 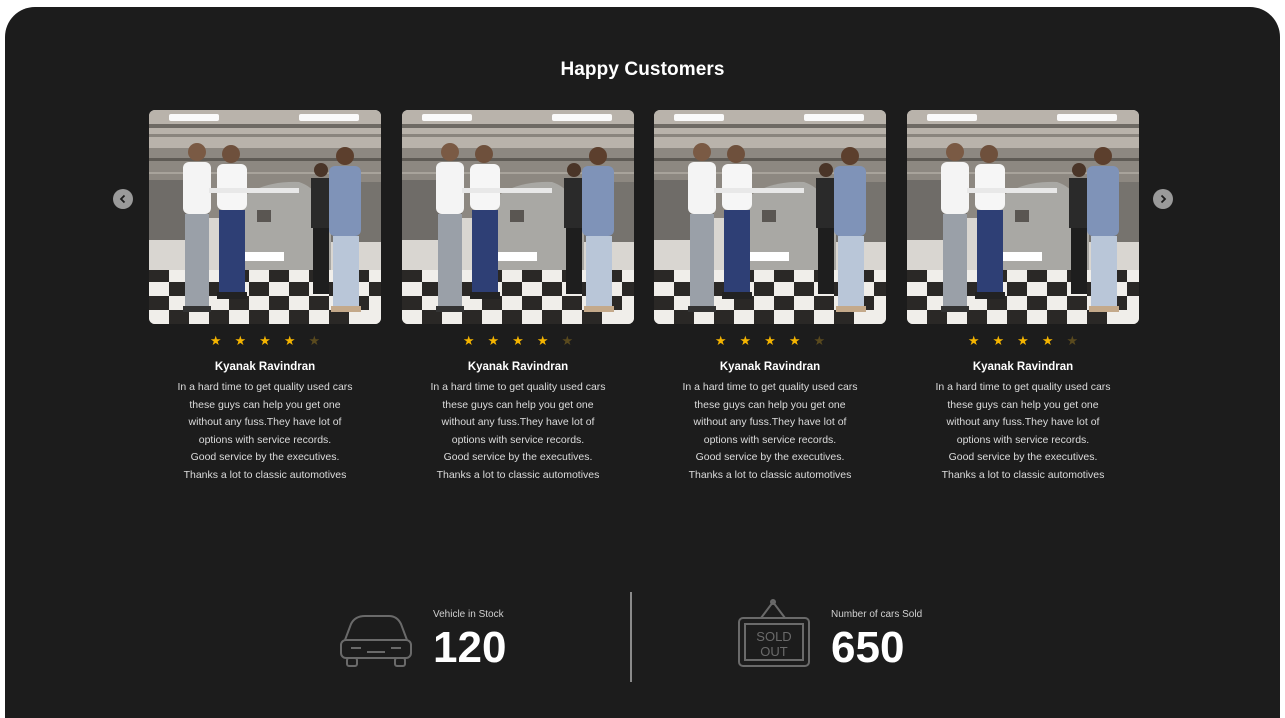 What do you see at coordinates (877, 614) in the screenshot?
I see `stat-label: Number of cars Sold` at bounding box center [877, 614].